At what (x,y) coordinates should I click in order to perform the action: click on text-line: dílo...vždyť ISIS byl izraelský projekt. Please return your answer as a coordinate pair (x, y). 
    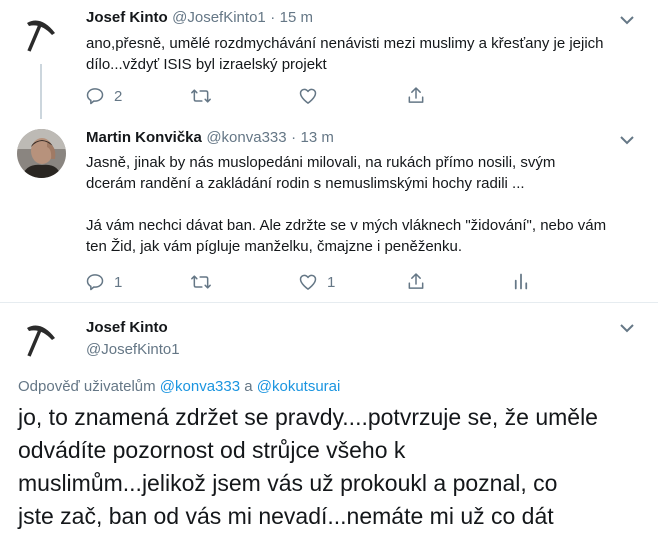
    Looking at the image, I should click on (206, 64).